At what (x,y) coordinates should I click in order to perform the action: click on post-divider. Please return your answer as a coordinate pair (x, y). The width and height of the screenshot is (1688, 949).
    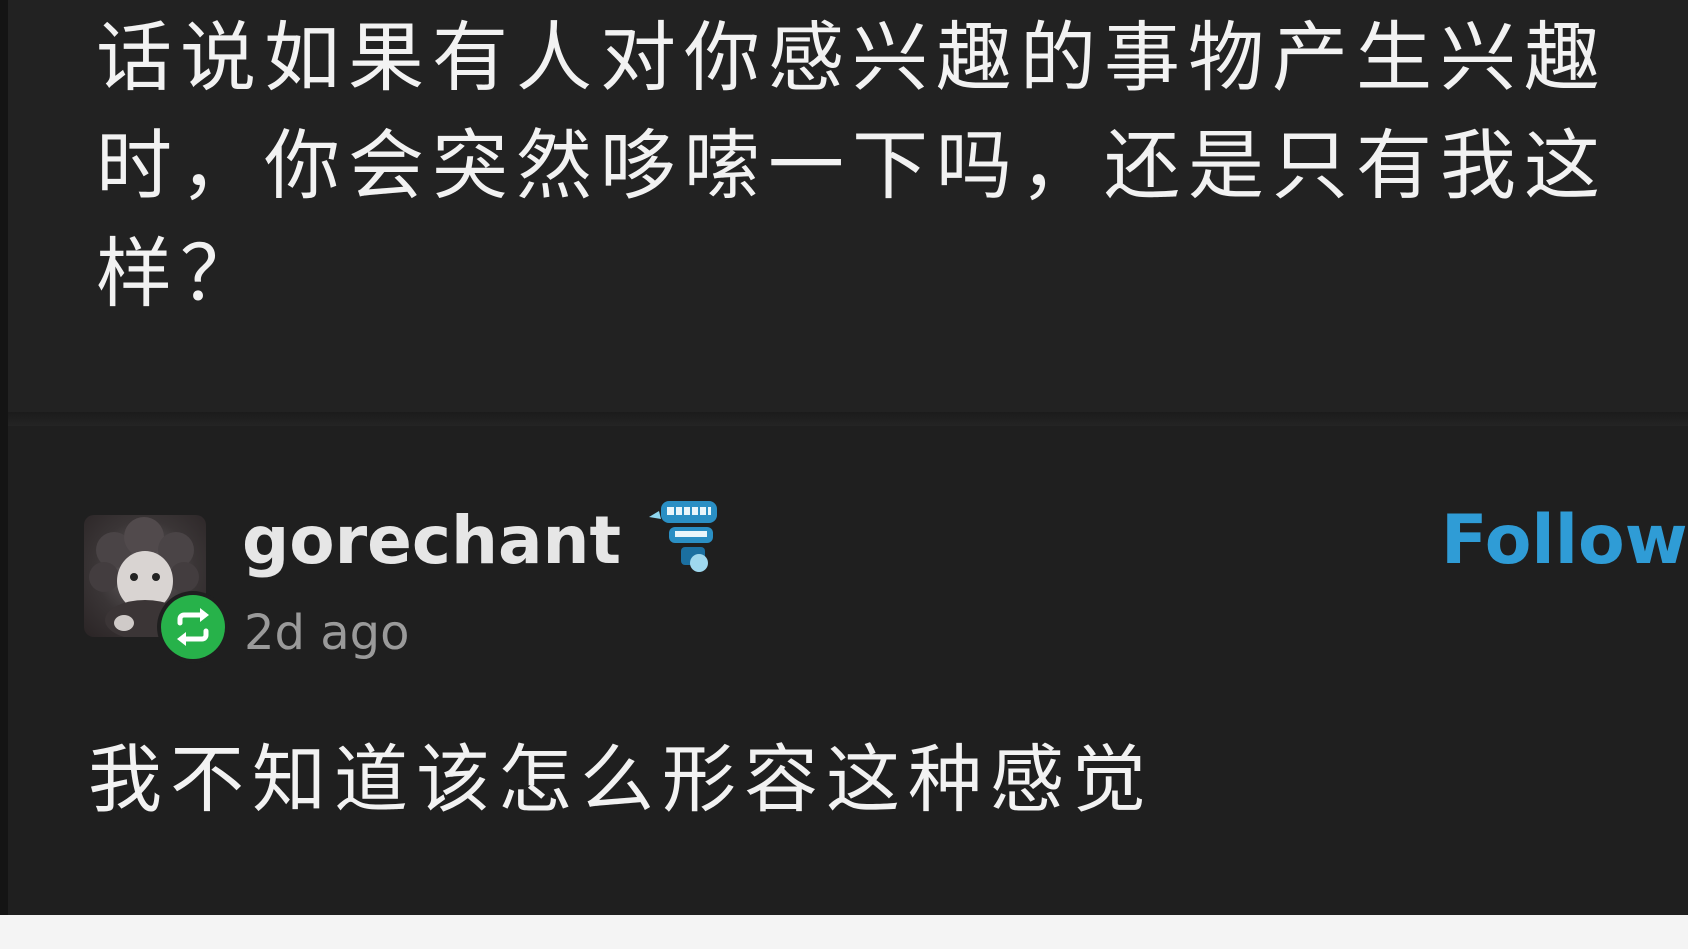
    Looking at the image, I should click on (848, 419).